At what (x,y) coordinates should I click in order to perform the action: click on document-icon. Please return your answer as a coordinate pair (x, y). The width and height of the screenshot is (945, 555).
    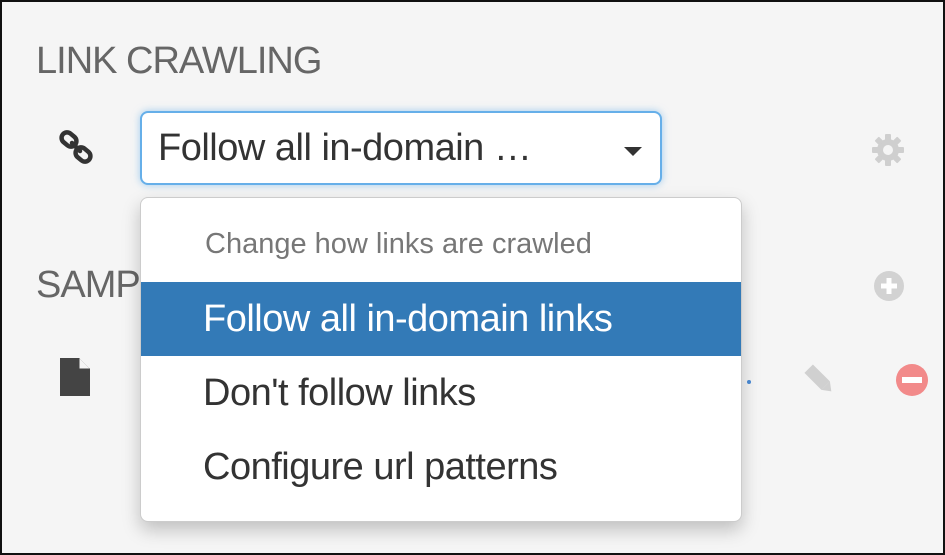
    Looking at the image, I should click on (75, 379).